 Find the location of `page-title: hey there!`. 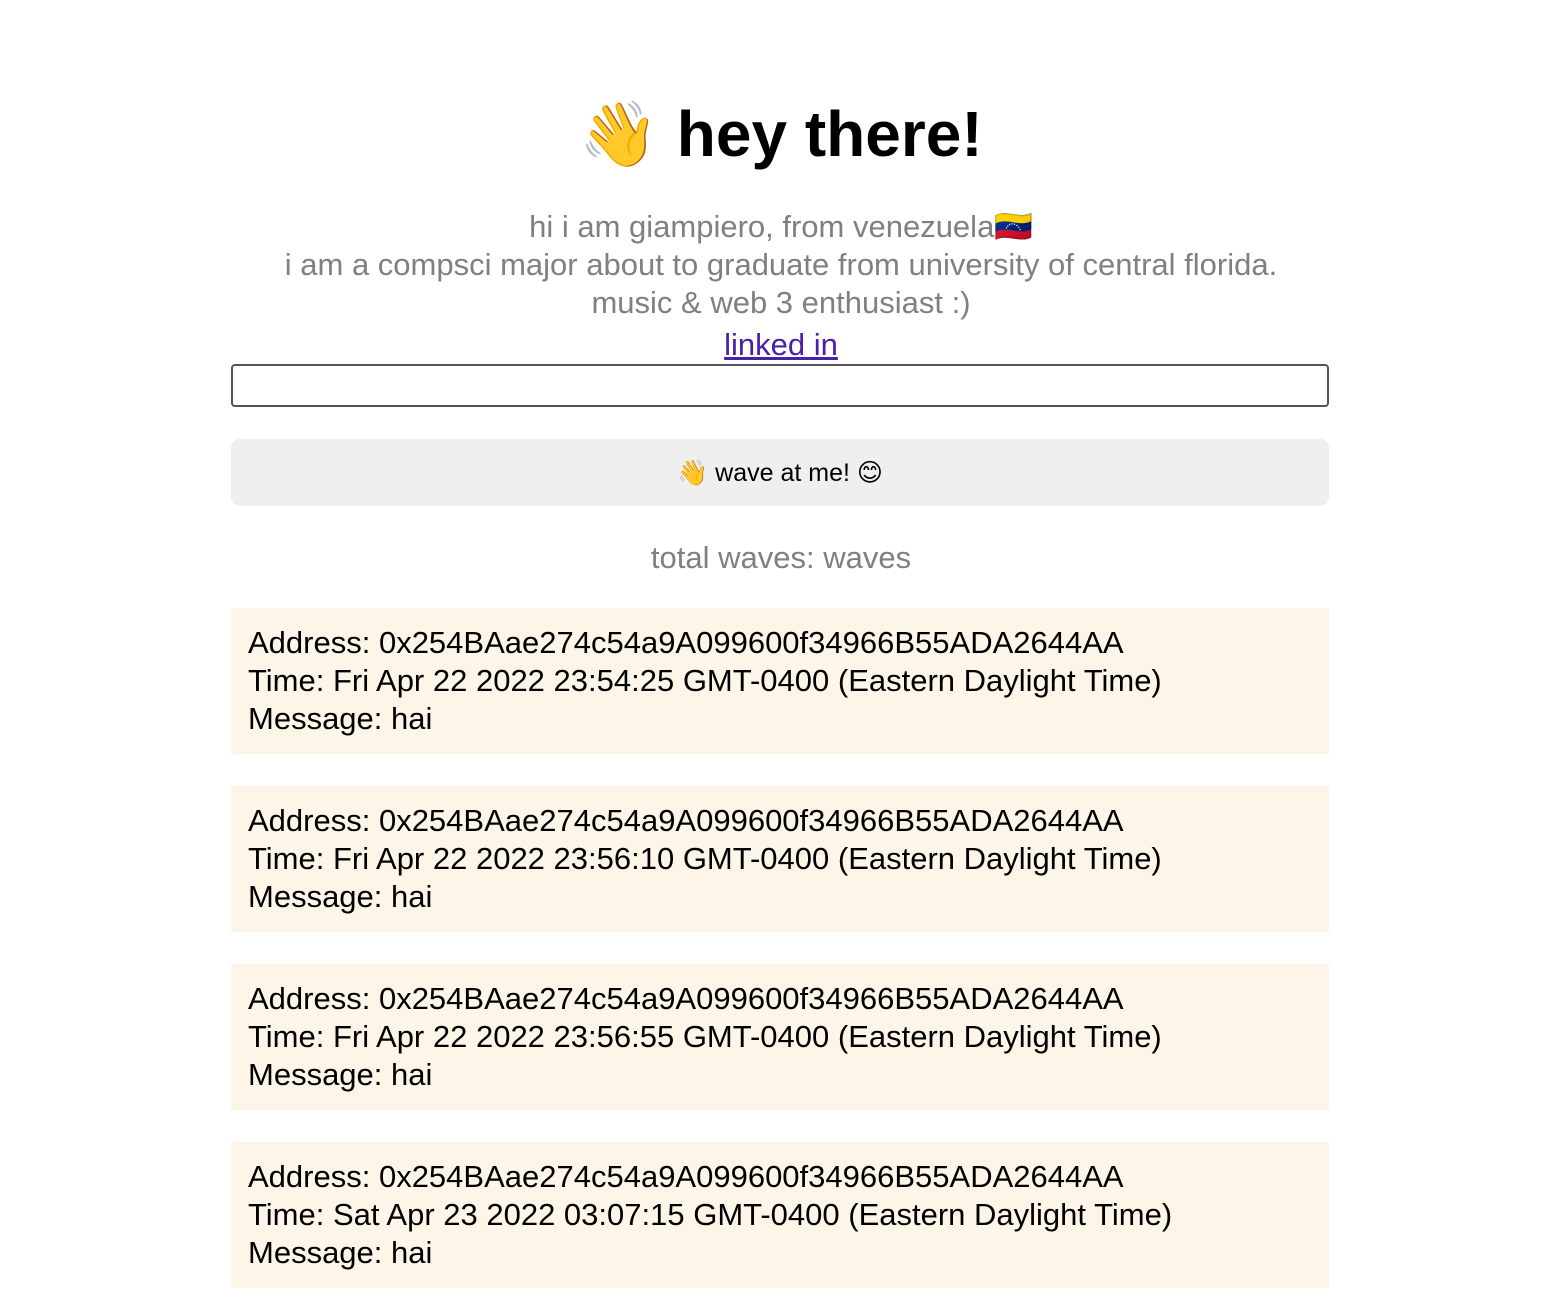

page-title: hey there! is located at coordinates (829, 134).